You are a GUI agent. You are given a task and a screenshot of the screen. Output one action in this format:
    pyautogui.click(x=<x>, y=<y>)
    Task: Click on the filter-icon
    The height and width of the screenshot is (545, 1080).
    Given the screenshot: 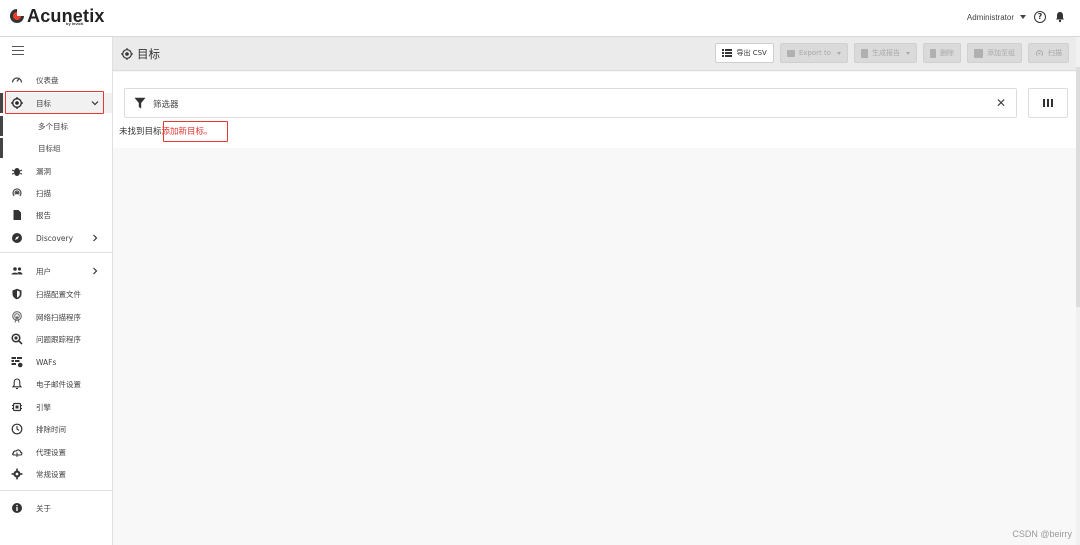 What is the action you would take?
    pyautogui.click(x=140, y=103)
    